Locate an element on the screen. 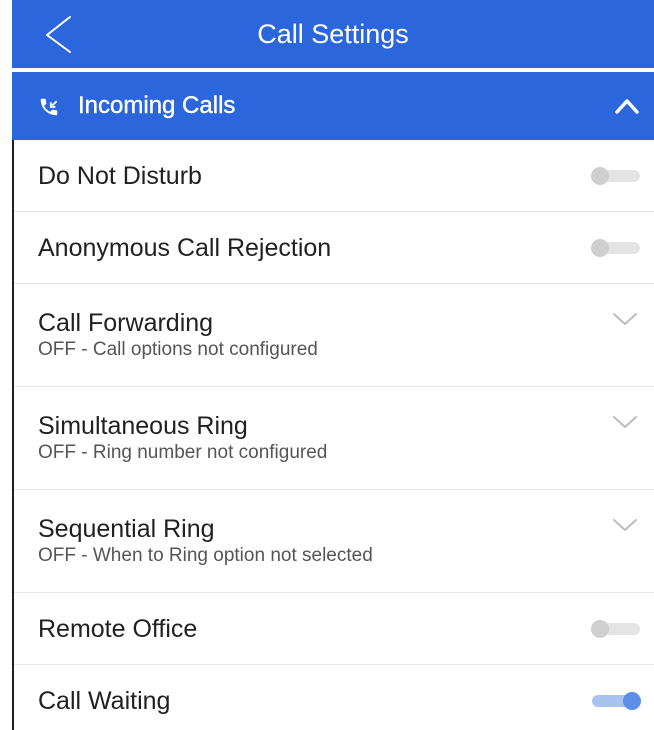 Image resolution: width=654 pixels, height=730 pixels. remote-office-toggle is located at coordinates (615, 629).